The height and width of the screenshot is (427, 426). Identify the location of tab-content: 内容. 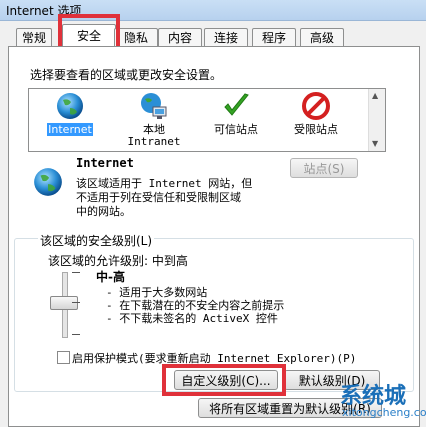
(180, 37).